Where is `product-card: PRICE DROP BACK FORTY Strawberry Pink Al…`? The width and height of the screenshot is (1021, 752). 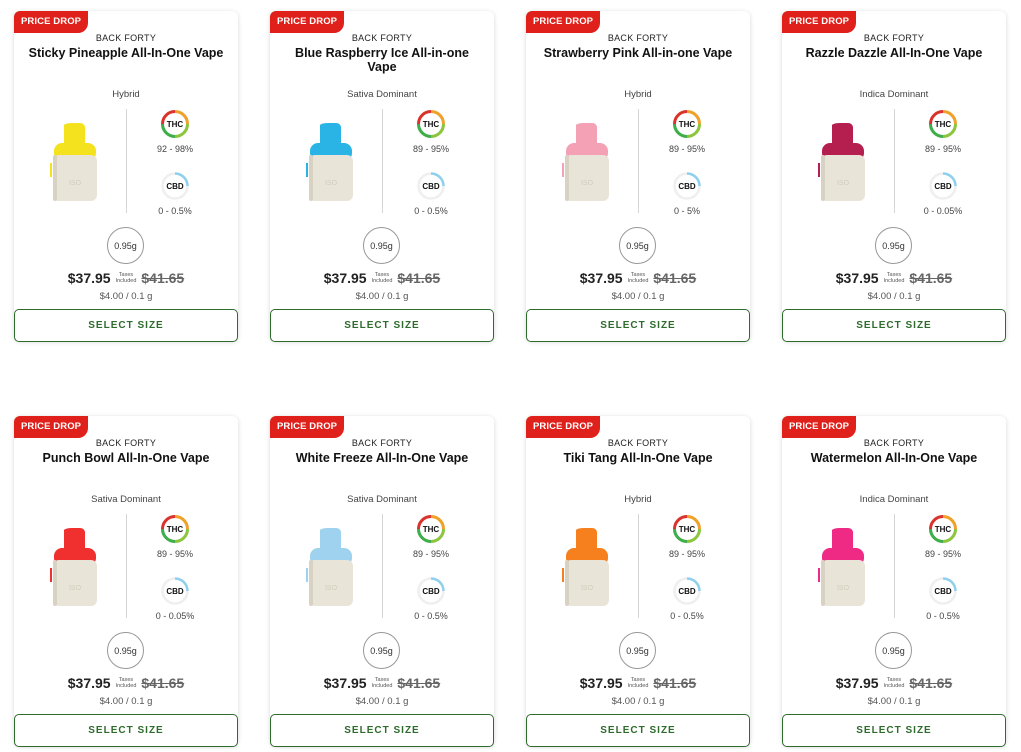 product-card: PRICE DROP BACK FORTY Strawberry Pink Al… is located at coordinates (638, 176).